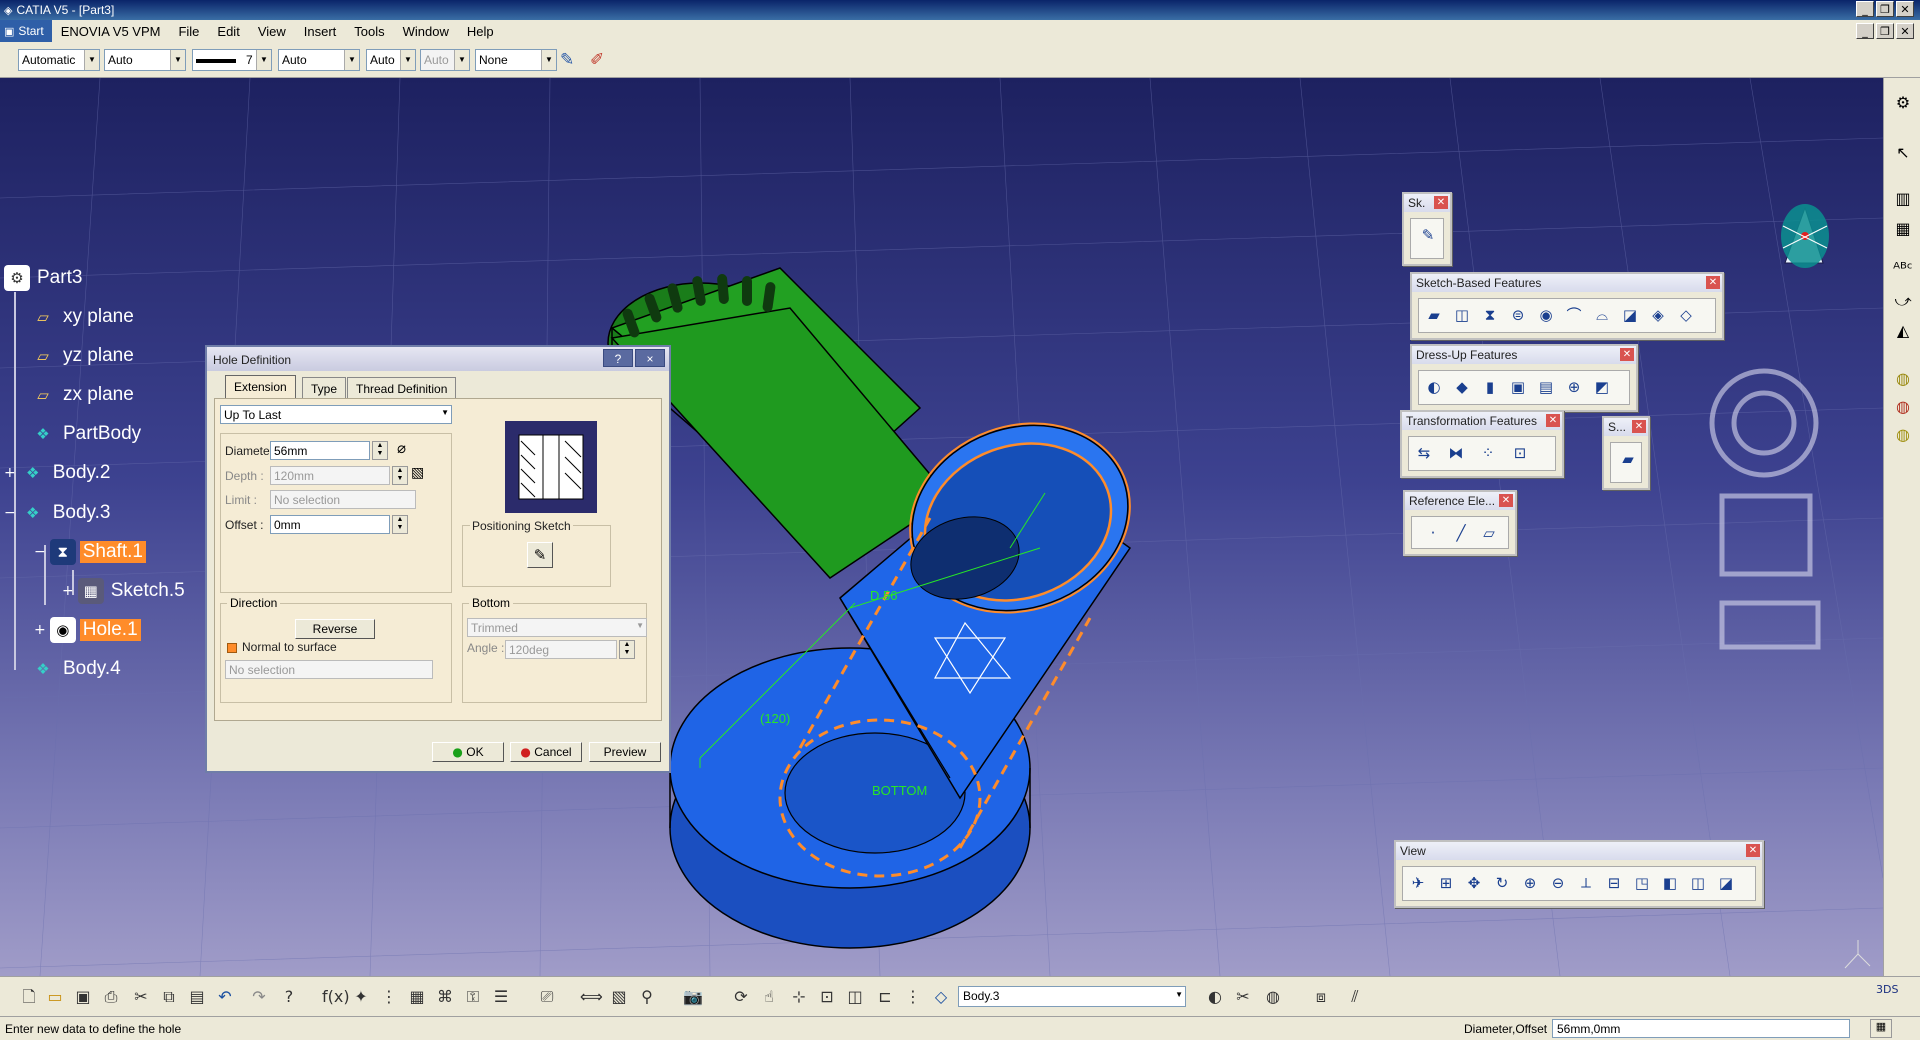  I want to click on pocket-icon: ◫, so click(1462, 315).